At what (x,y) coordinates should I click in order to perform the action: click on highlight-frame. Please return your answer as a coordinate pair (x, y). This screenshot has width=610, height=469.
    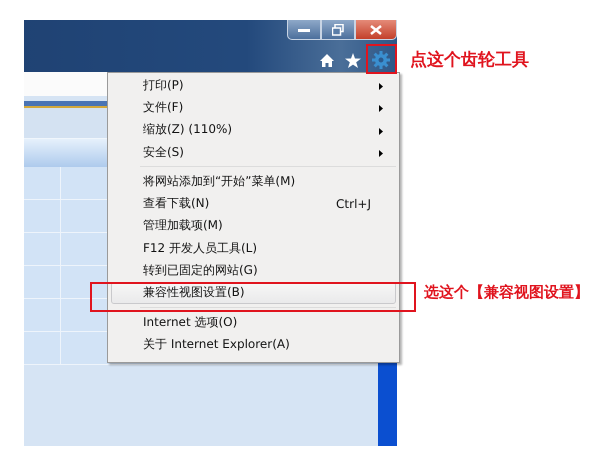
    Looking at the image, I should click on (381, 59).